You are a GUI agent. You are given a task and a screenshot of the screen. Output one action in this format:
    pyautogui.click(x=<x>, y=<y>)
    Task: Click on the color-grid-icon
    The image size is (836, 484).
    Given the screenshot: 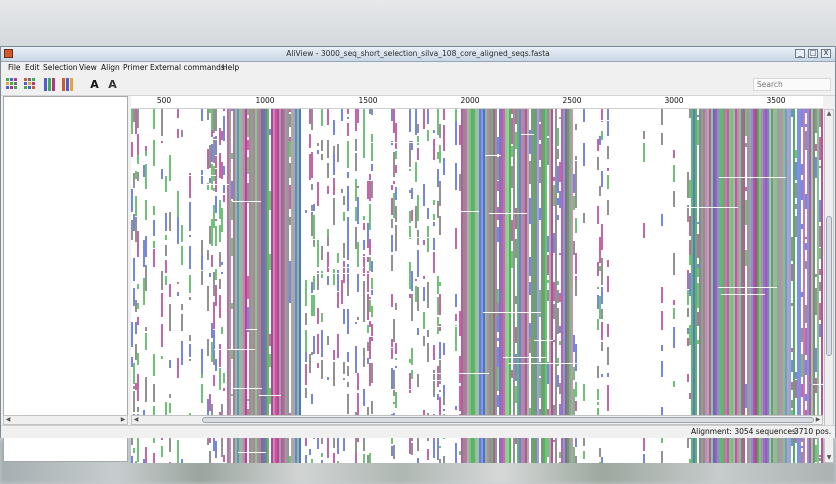 What is the action you would take?
    pyautogui.click(x=12, y=84)
    